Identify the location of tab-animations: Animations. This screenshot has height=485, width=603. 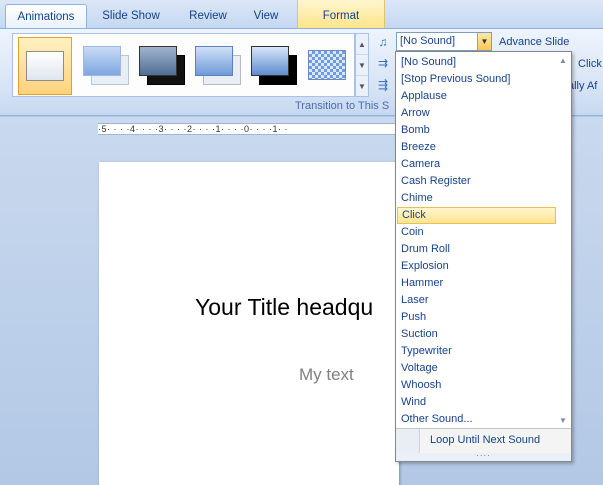
(46, 16).